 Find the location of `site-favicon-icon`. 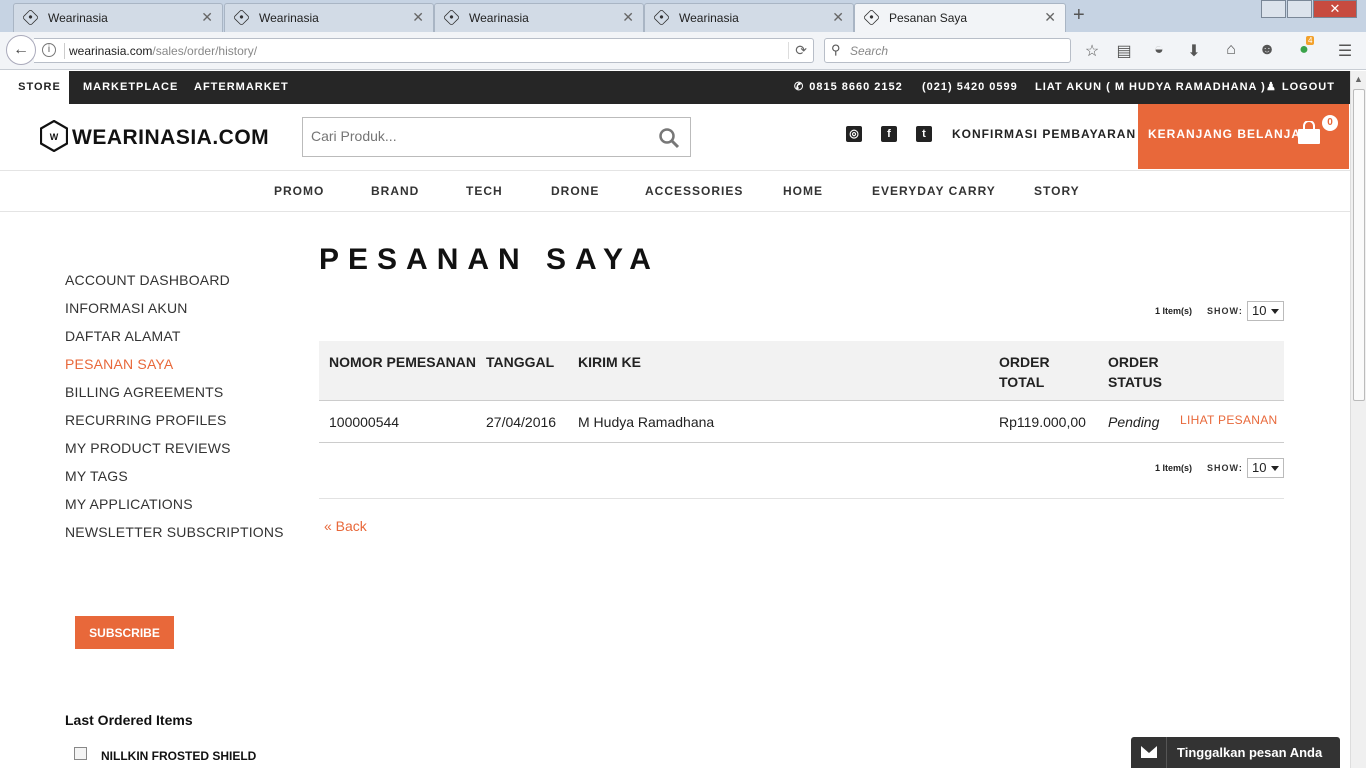

site-favicon-icon is located at coordinates (661, 17).